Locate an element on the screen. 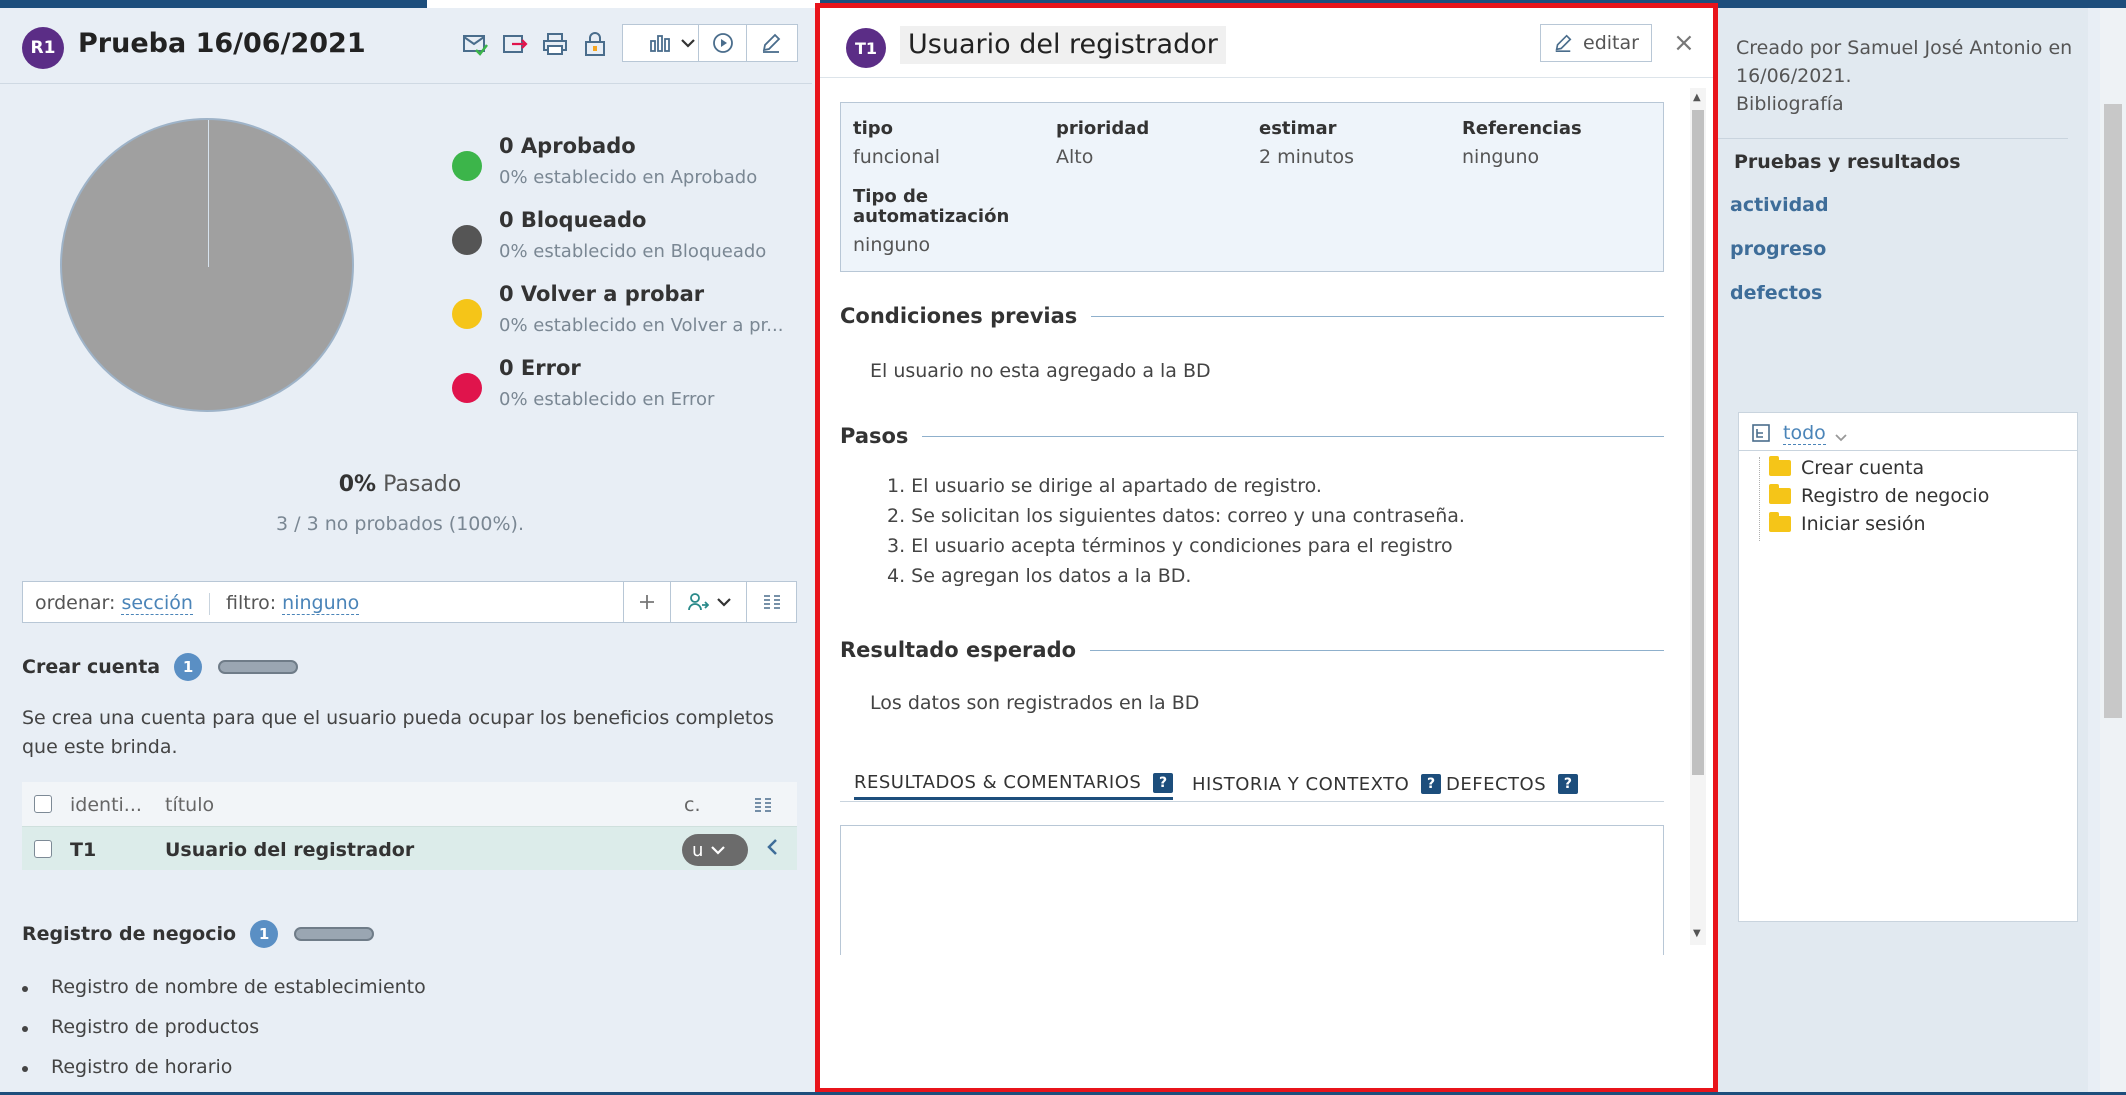  legend-label: 0 Bloqueado is located at coordinates (573, 220).